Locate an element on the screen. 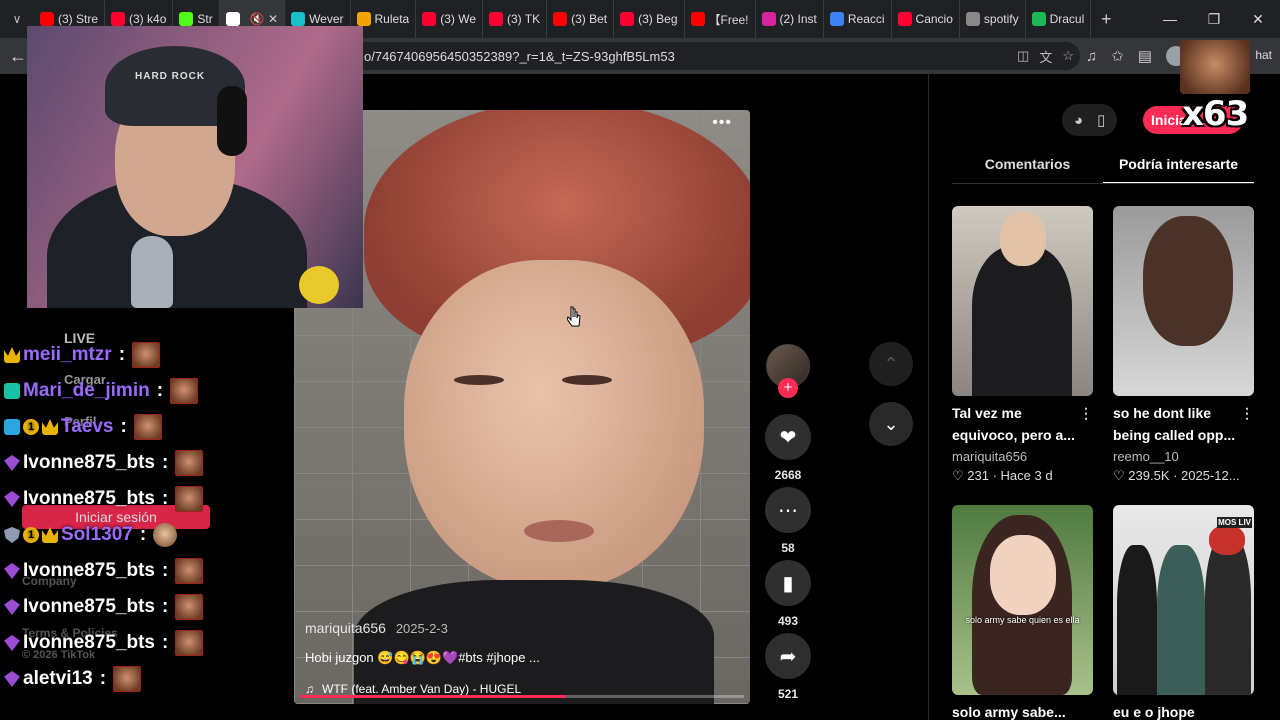  browser-tab: Cancio is located at coordinates (926, 19).